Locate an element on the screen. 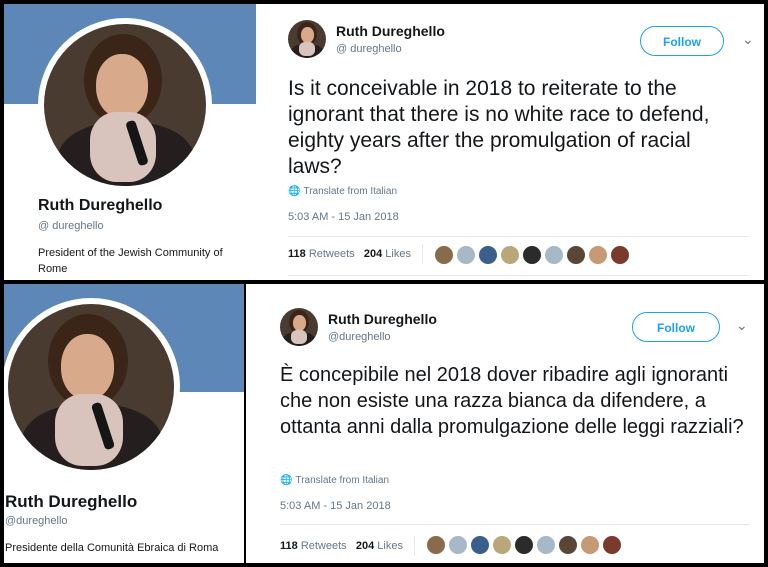  profile-handle: @ dureghello is located at coordinates (71, 226).